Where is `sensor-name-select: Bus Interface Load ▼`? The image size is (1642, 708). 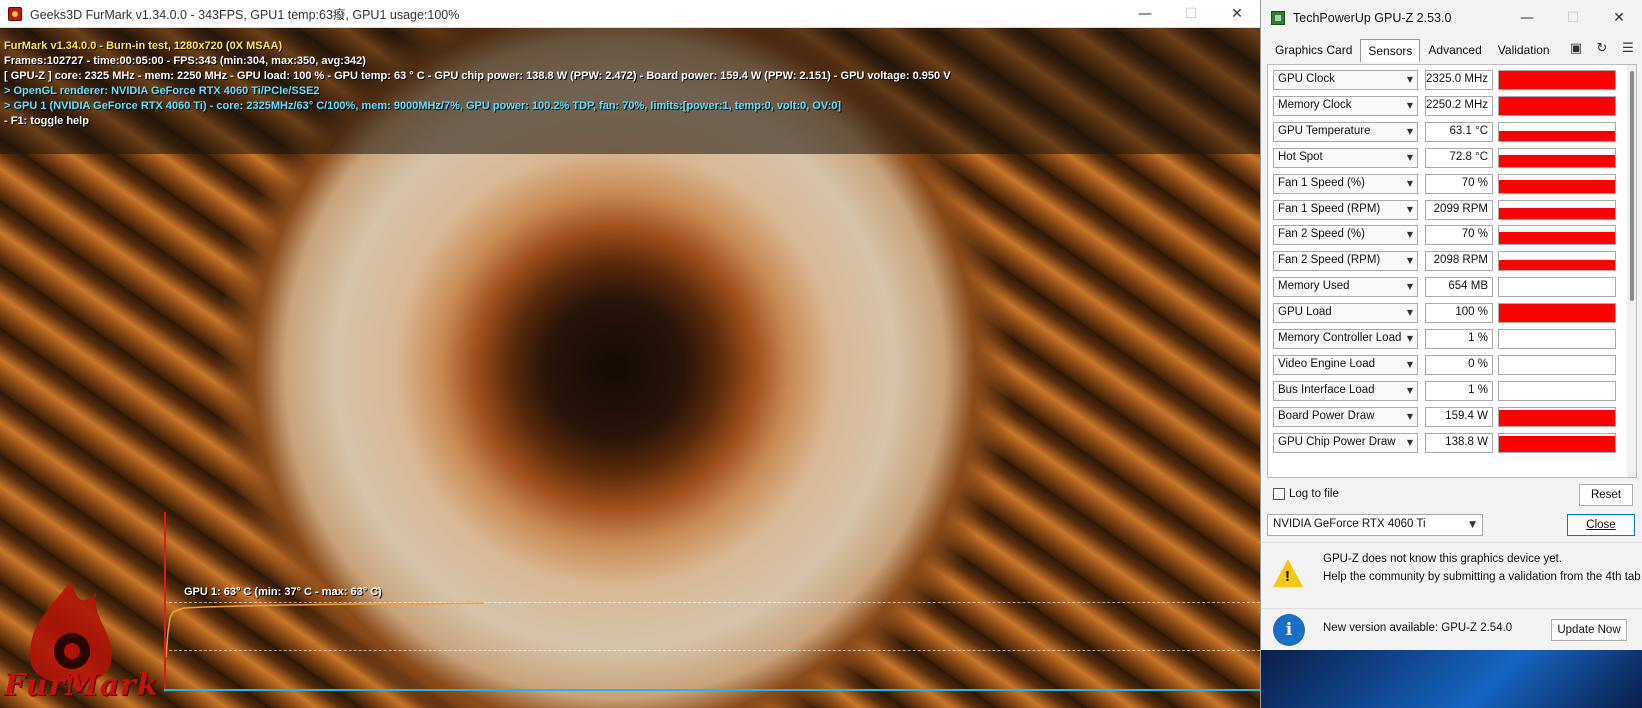 sensor-name-select: Bus Interface Load ▼ is located at coordinates (1345, 390).